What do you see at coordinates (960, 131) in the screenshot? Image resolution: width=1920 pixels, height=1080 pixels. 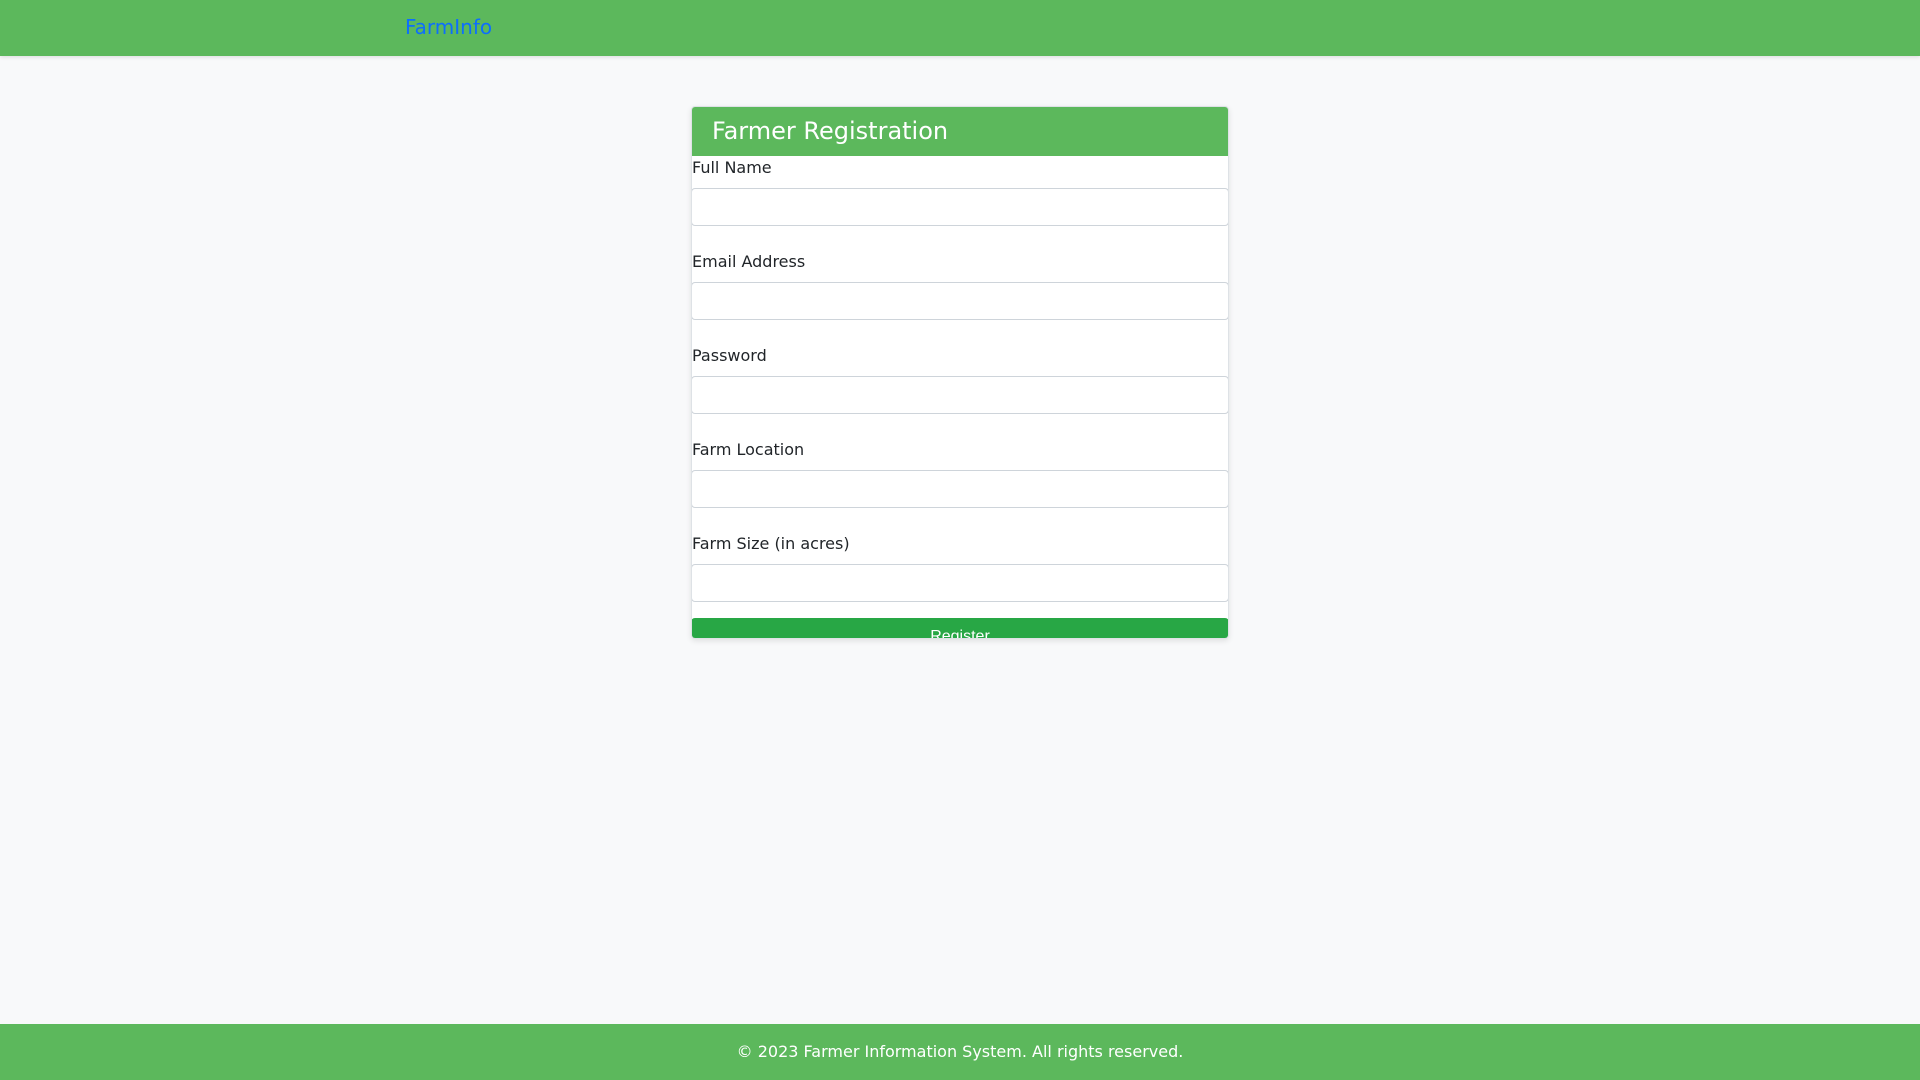 I see `card-title: Farmer Registration` at bounding box center [960, 131].